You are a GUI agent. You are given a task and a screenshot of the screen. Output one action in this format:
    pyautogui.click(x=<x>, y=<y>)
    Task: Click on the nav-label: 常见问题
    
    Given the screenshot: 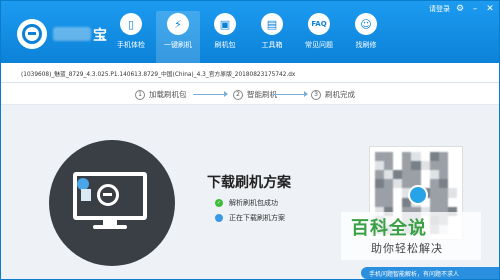 What is the action you would take?
    pyautogui.click(x=319, y=45)
    